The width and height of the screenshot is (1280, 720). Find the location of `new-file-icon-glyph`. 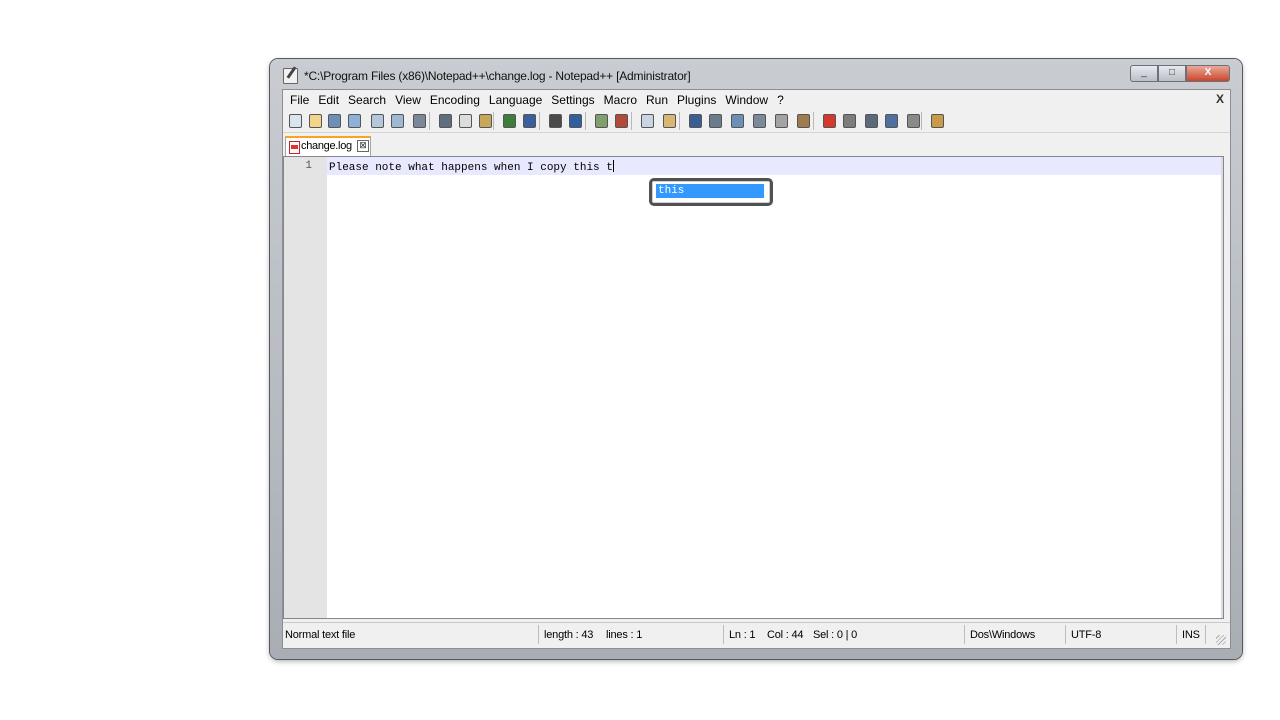

new-file-icon-glyph is located at coordinates (295, 121).